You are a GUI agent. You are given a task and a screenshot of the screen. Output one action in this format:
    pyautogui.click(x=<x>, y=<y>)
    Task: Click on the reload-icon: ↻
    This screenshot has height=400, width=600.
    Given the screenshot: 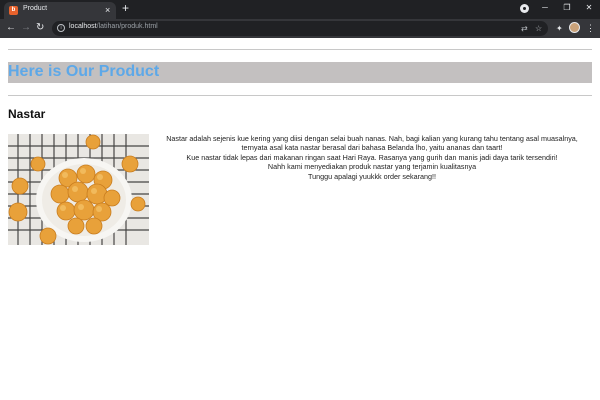 What is the action you would take?
    pyautogui.click(x=40, y=28)
    